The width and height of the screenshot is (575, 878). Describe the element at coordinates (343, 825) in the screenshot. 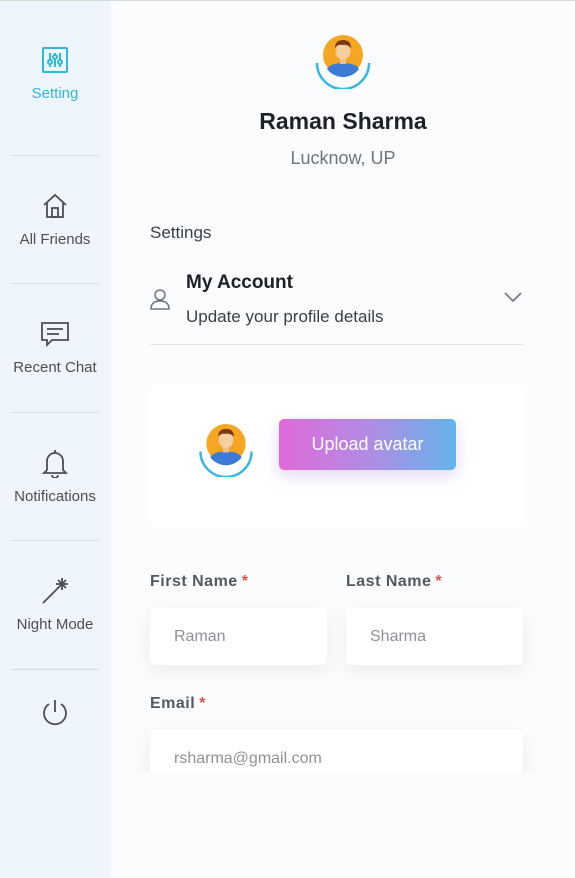

I see `scroll-clip` at that location.